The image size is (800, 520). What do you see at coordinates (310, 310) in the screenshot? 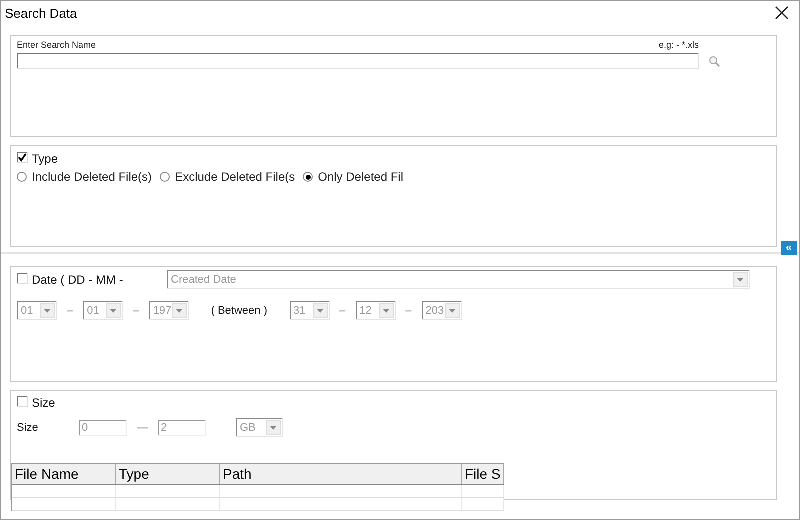
I see `dropdown: 31` at bounding box center [310, 310].